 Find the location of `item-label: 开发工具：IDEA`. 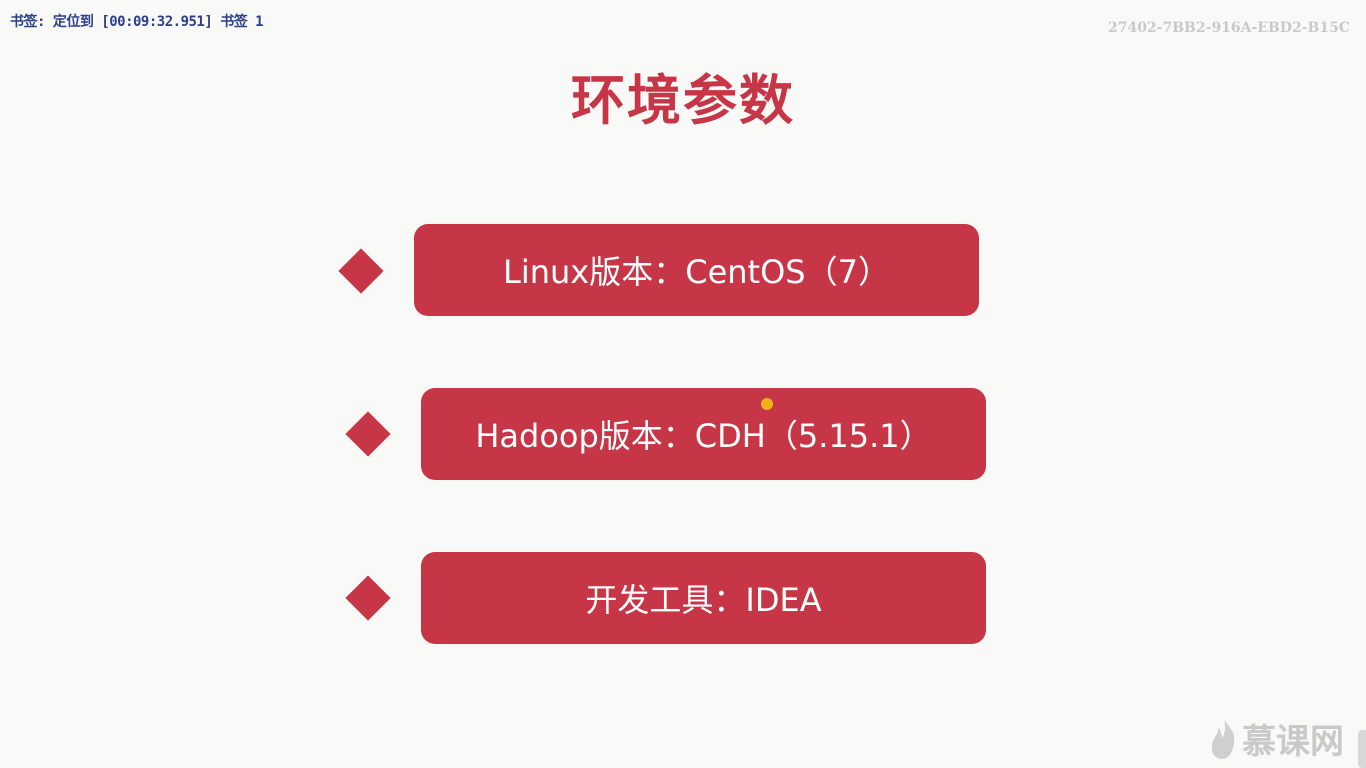

item-label: 开发工具：IDEA is located at coordinates (703, 600).